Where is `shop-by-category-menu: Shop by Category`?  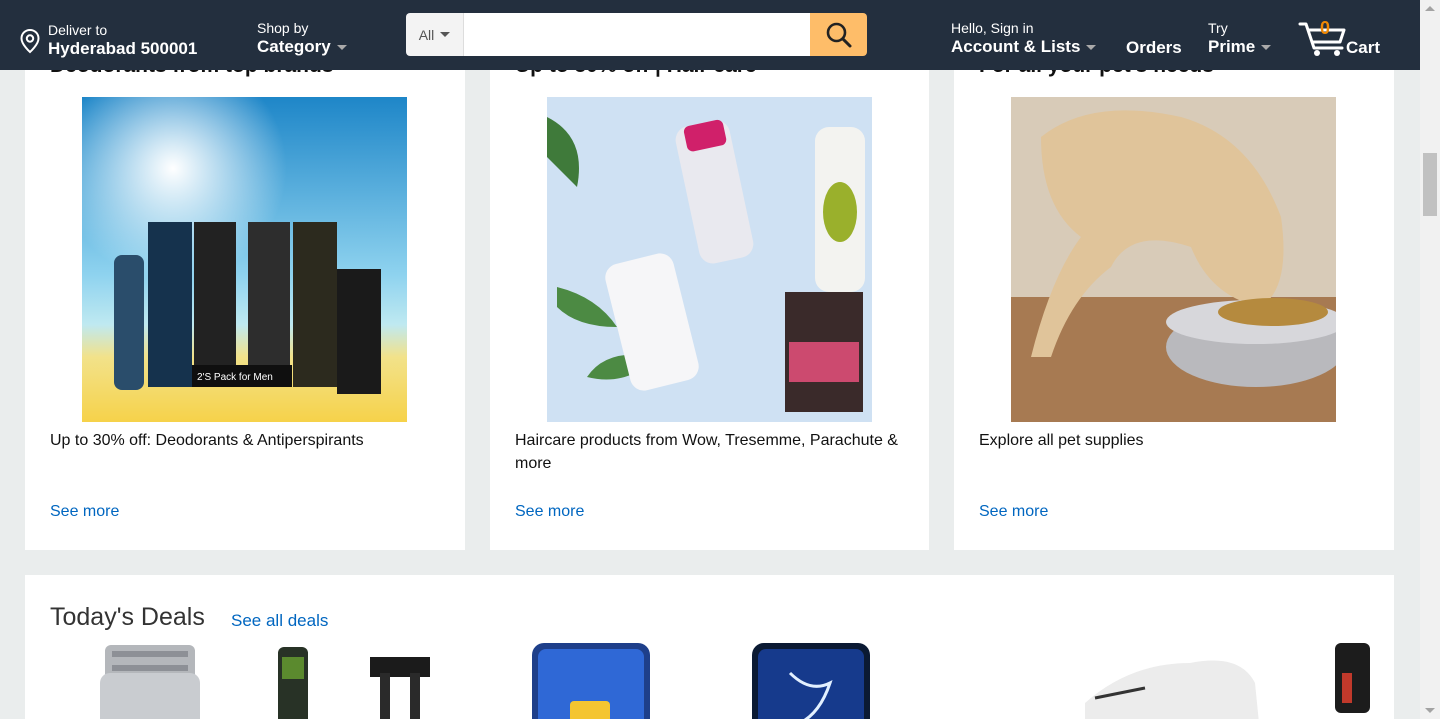 shop-by-category-menu: Shop by Category is located at coordinates (302, 38).